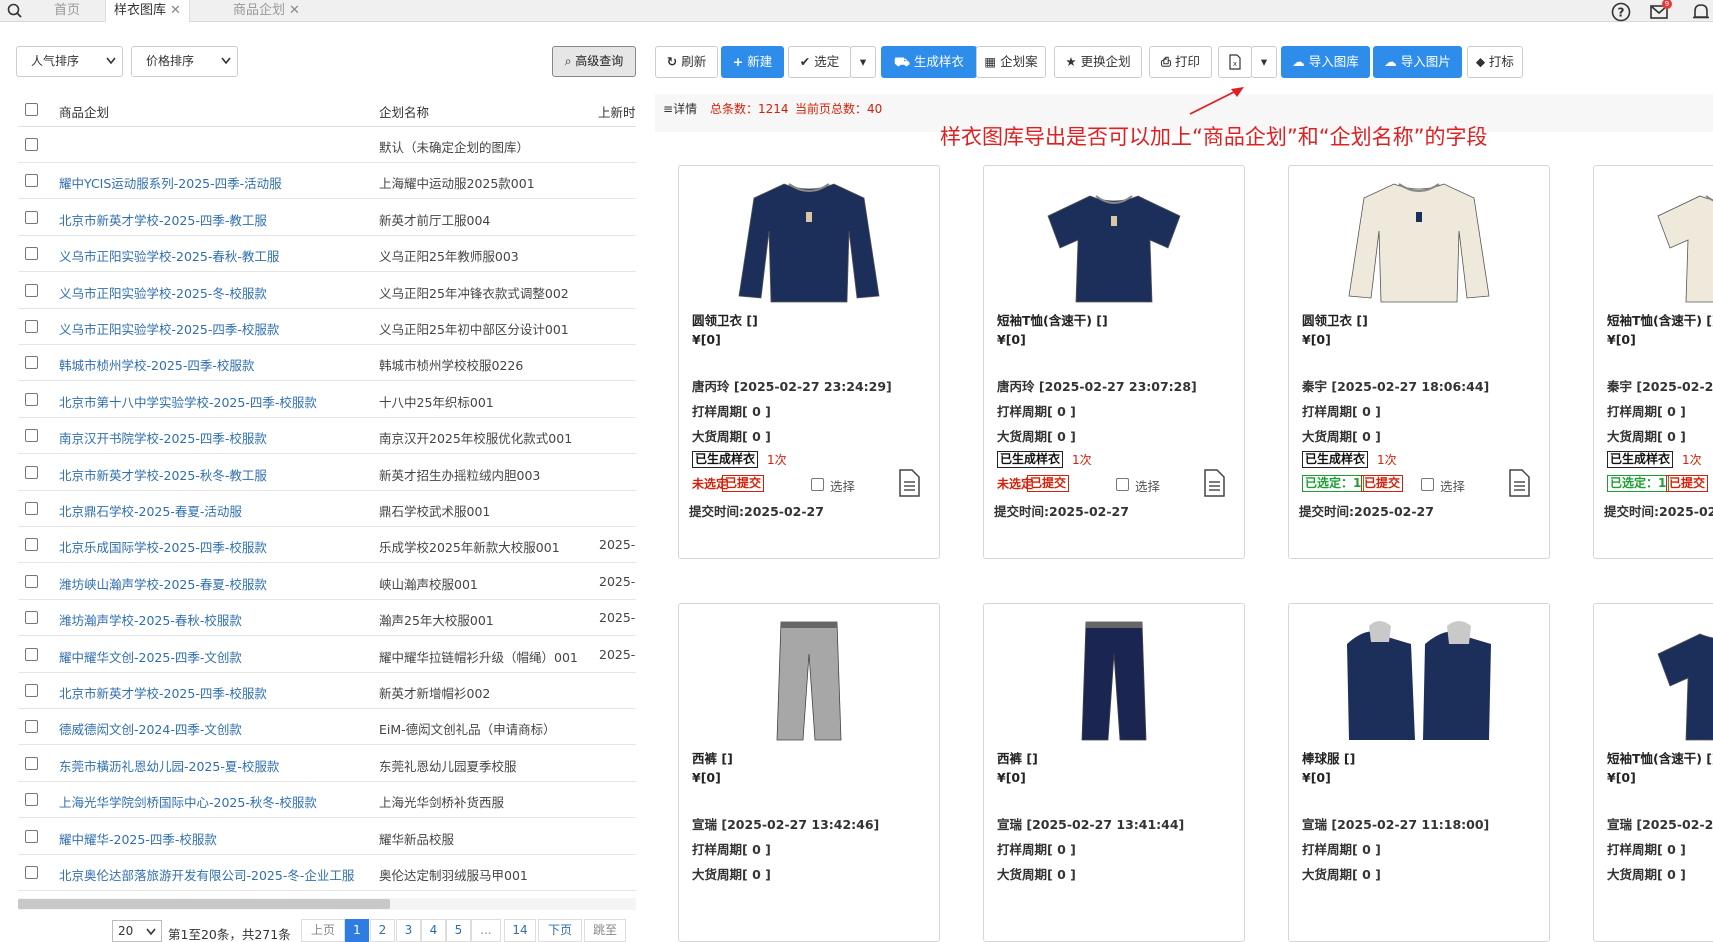 This screenshot has height=942, width=1713. I want to click on page-number-button: 2, so click(382, 930).